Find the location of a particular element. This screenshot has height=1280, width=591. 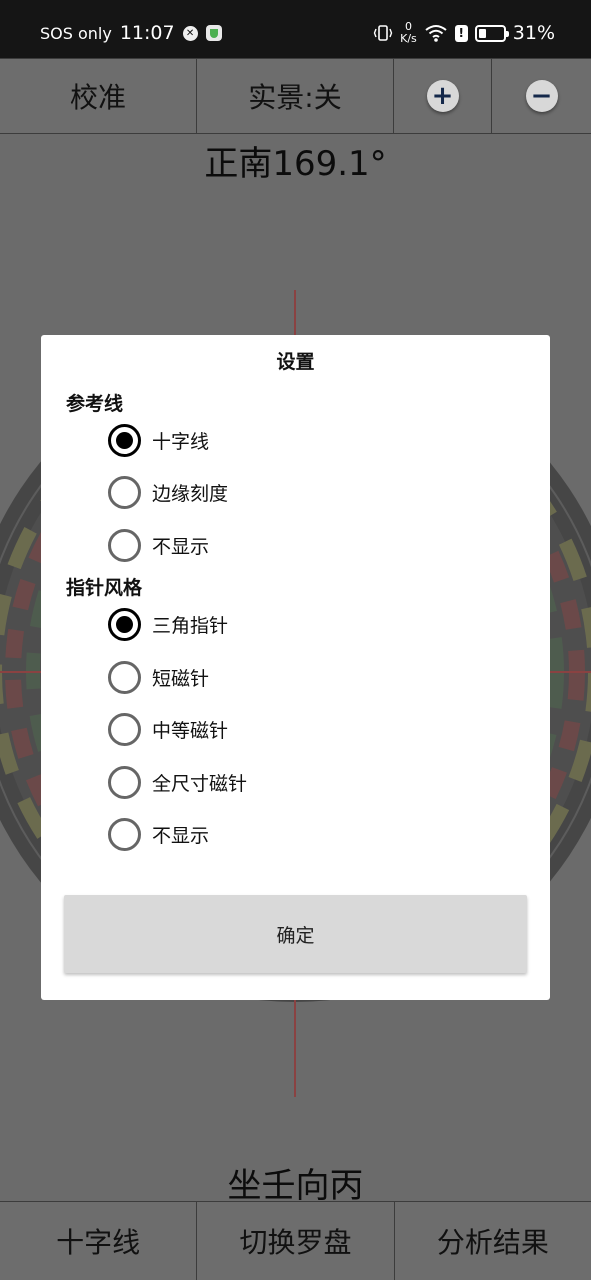

confirm-label: 确定 is located at coordinates (295, 935).